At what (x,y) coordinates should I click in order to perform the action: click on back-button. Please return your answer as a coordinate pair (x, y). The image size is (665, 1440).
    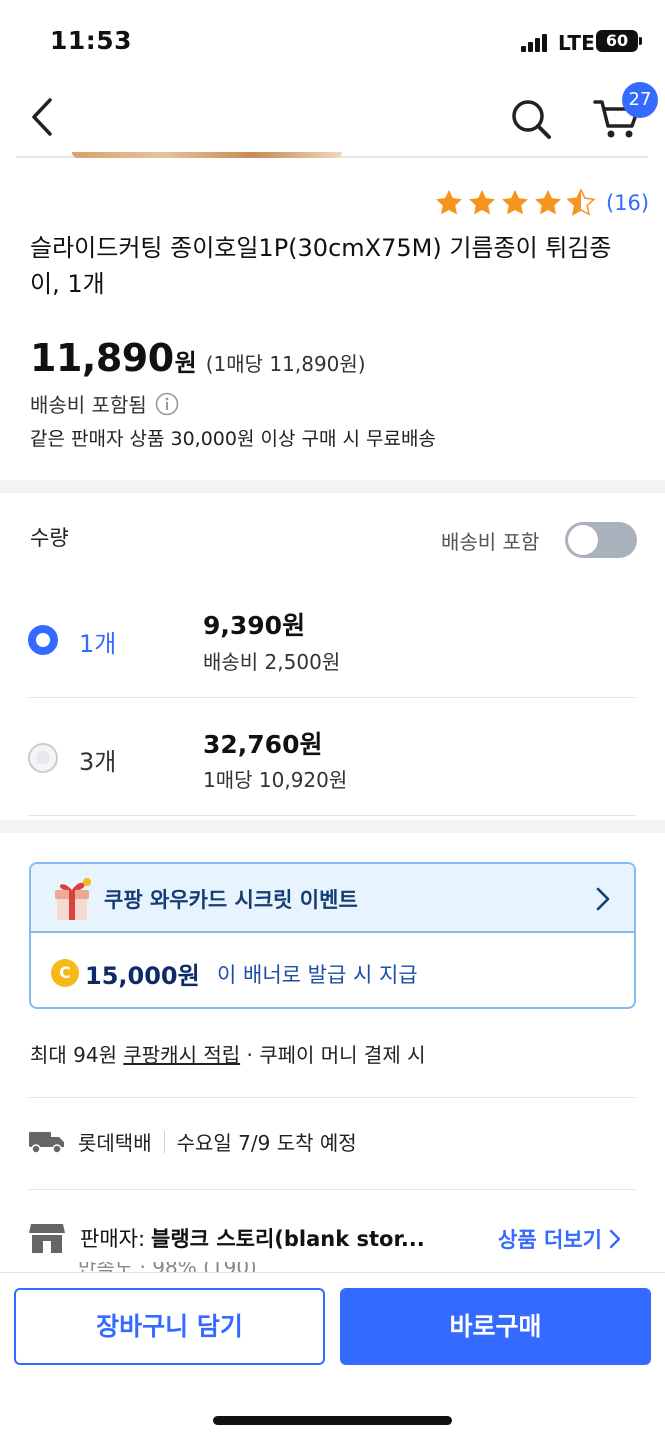
    Looking at the image, I should click on (42, 117).